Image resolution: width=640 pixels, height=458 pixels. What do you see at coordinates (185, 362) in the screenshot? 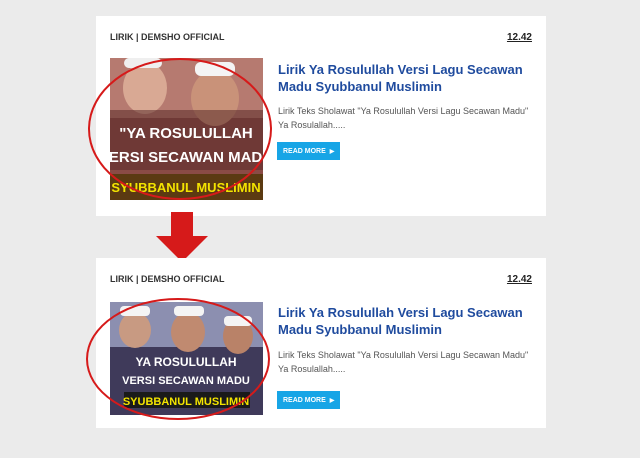
I see `thumb-line-1: YA ROSULULLAH` at bounding box center [185, 362].